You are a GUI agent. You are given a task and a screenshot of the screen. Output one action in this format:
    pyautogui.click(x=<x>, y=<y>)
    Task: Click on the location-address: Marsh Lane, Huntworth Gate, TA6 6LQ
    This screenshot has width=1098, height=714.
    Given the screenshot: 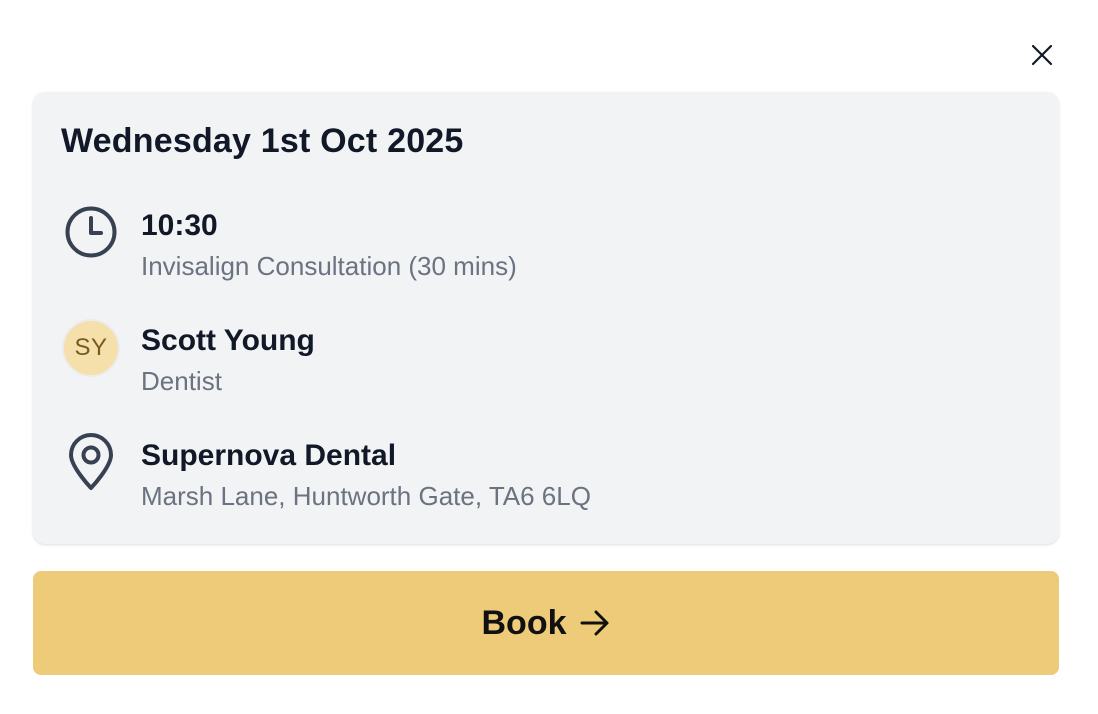 What is the action you would take?
    pyautogui.click(x=366, y=496)
    